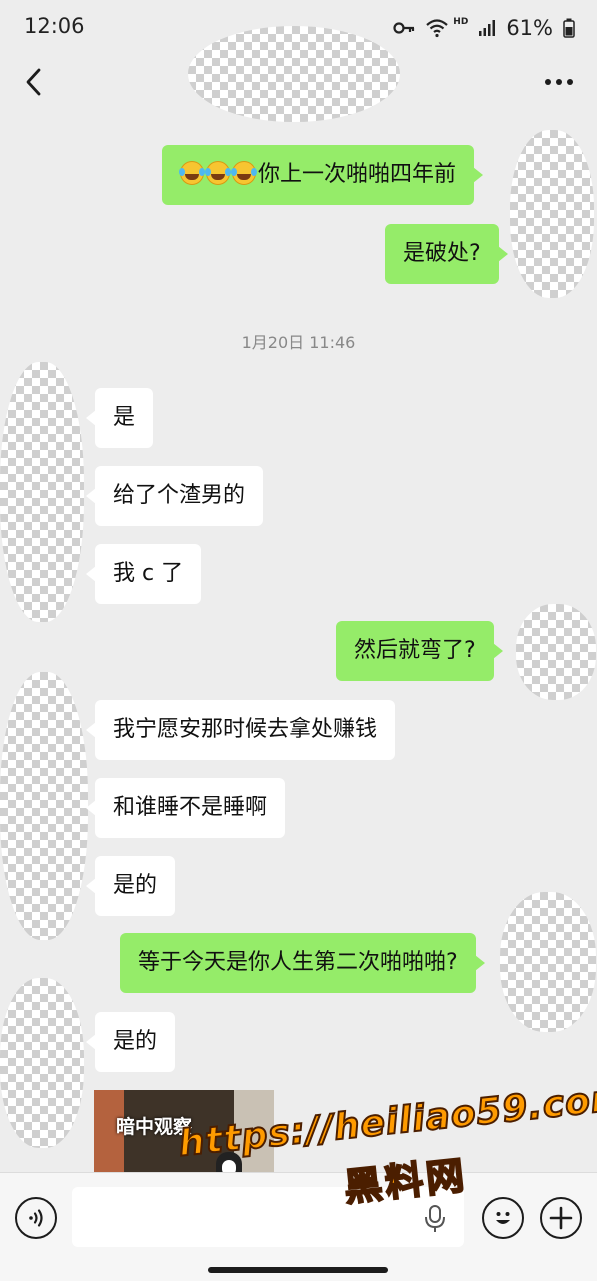 This screenshot has width=597, height=1281. I want to click on emoji-button, so click(503, 1218).